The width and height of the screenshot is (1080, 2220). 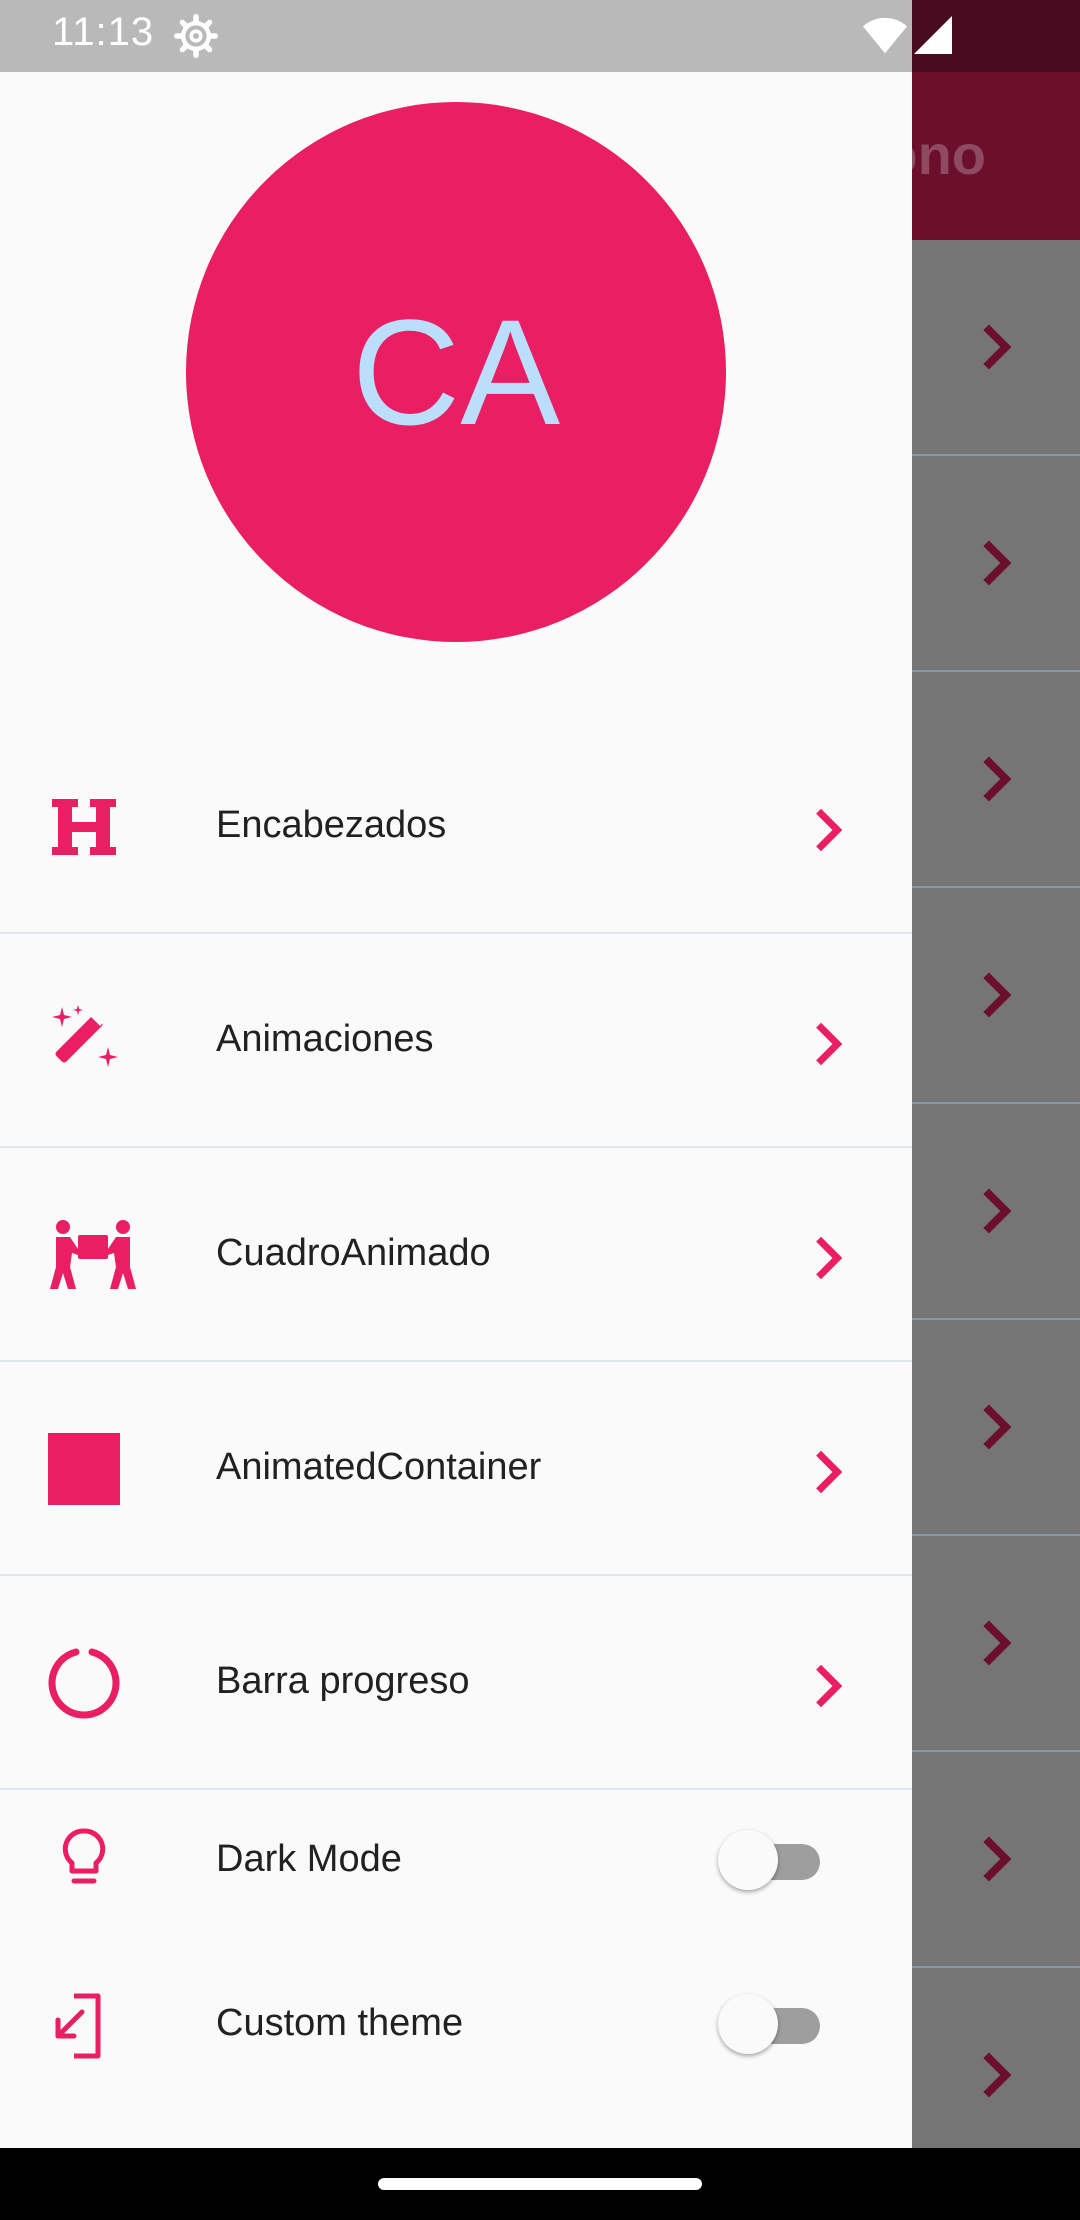 I want to click on background-app-title: ono, so click(x=949, y=154).